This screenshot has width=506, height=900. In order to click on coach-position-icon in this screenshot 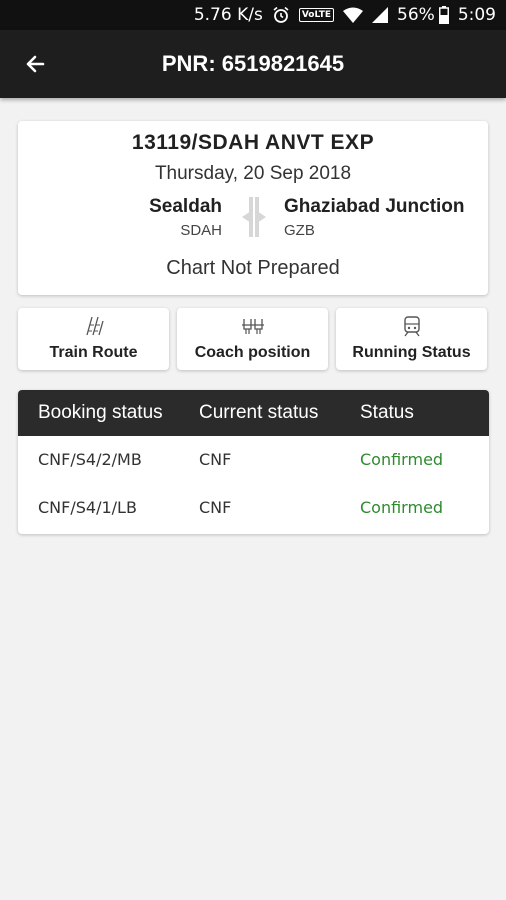, I will do `click(252, 326)`.